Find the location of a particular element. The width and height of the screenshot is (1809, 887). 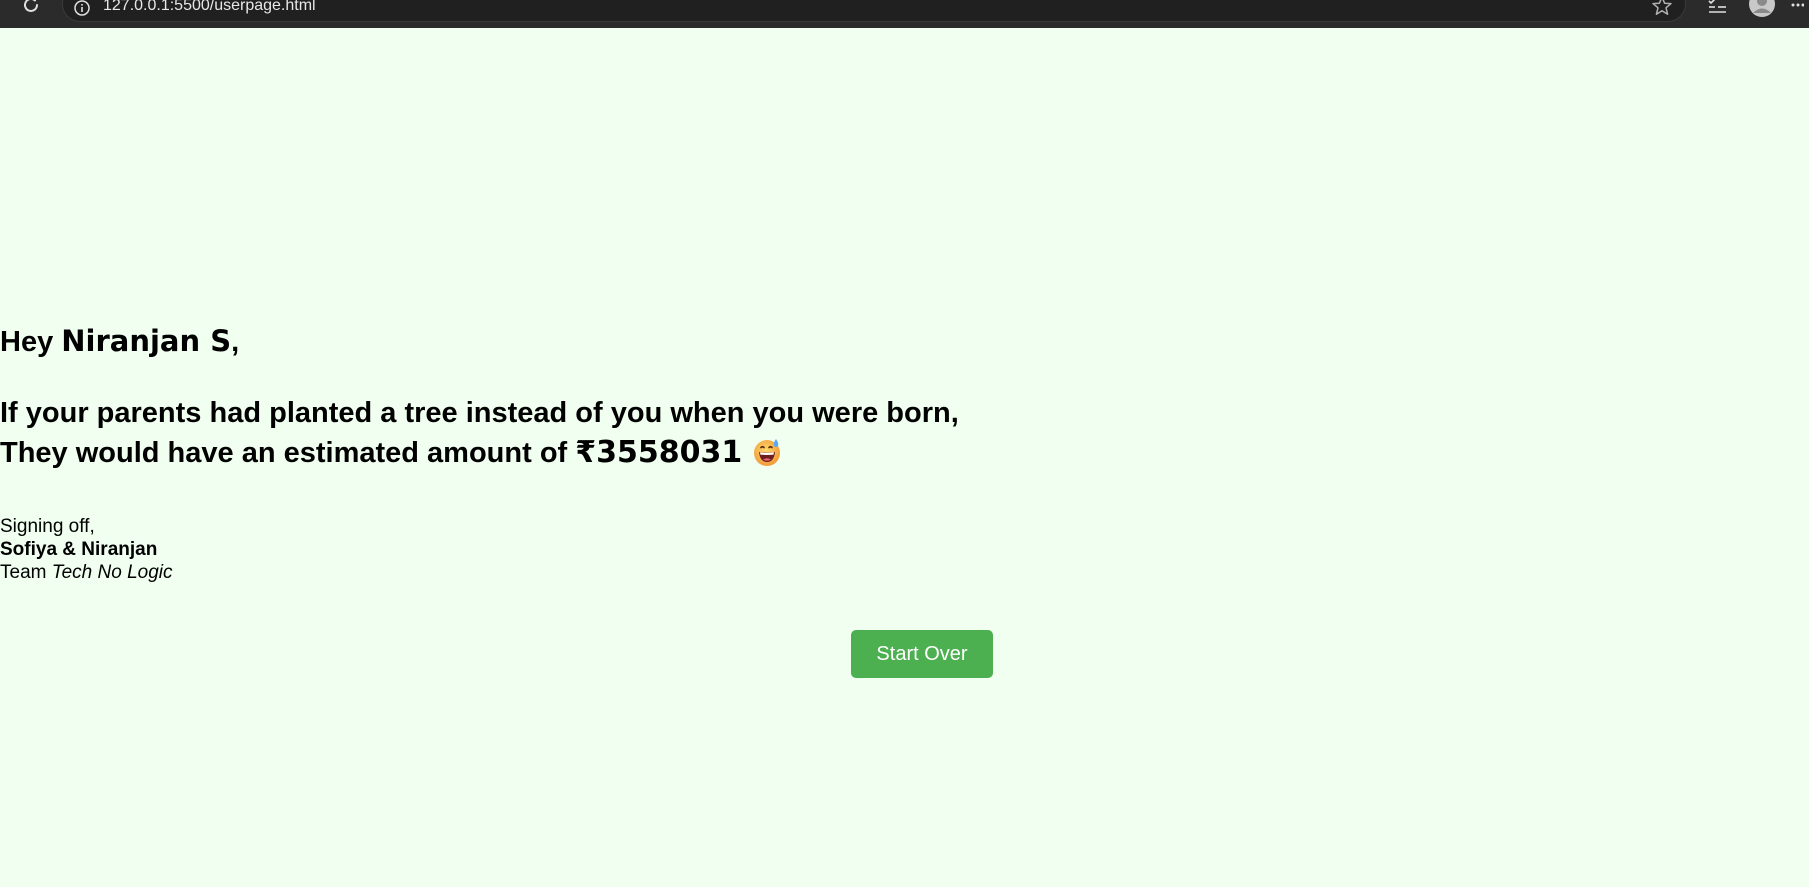

url-text: 127.0.0.1:5500/userpage.html is located at coordinates (209, 7).